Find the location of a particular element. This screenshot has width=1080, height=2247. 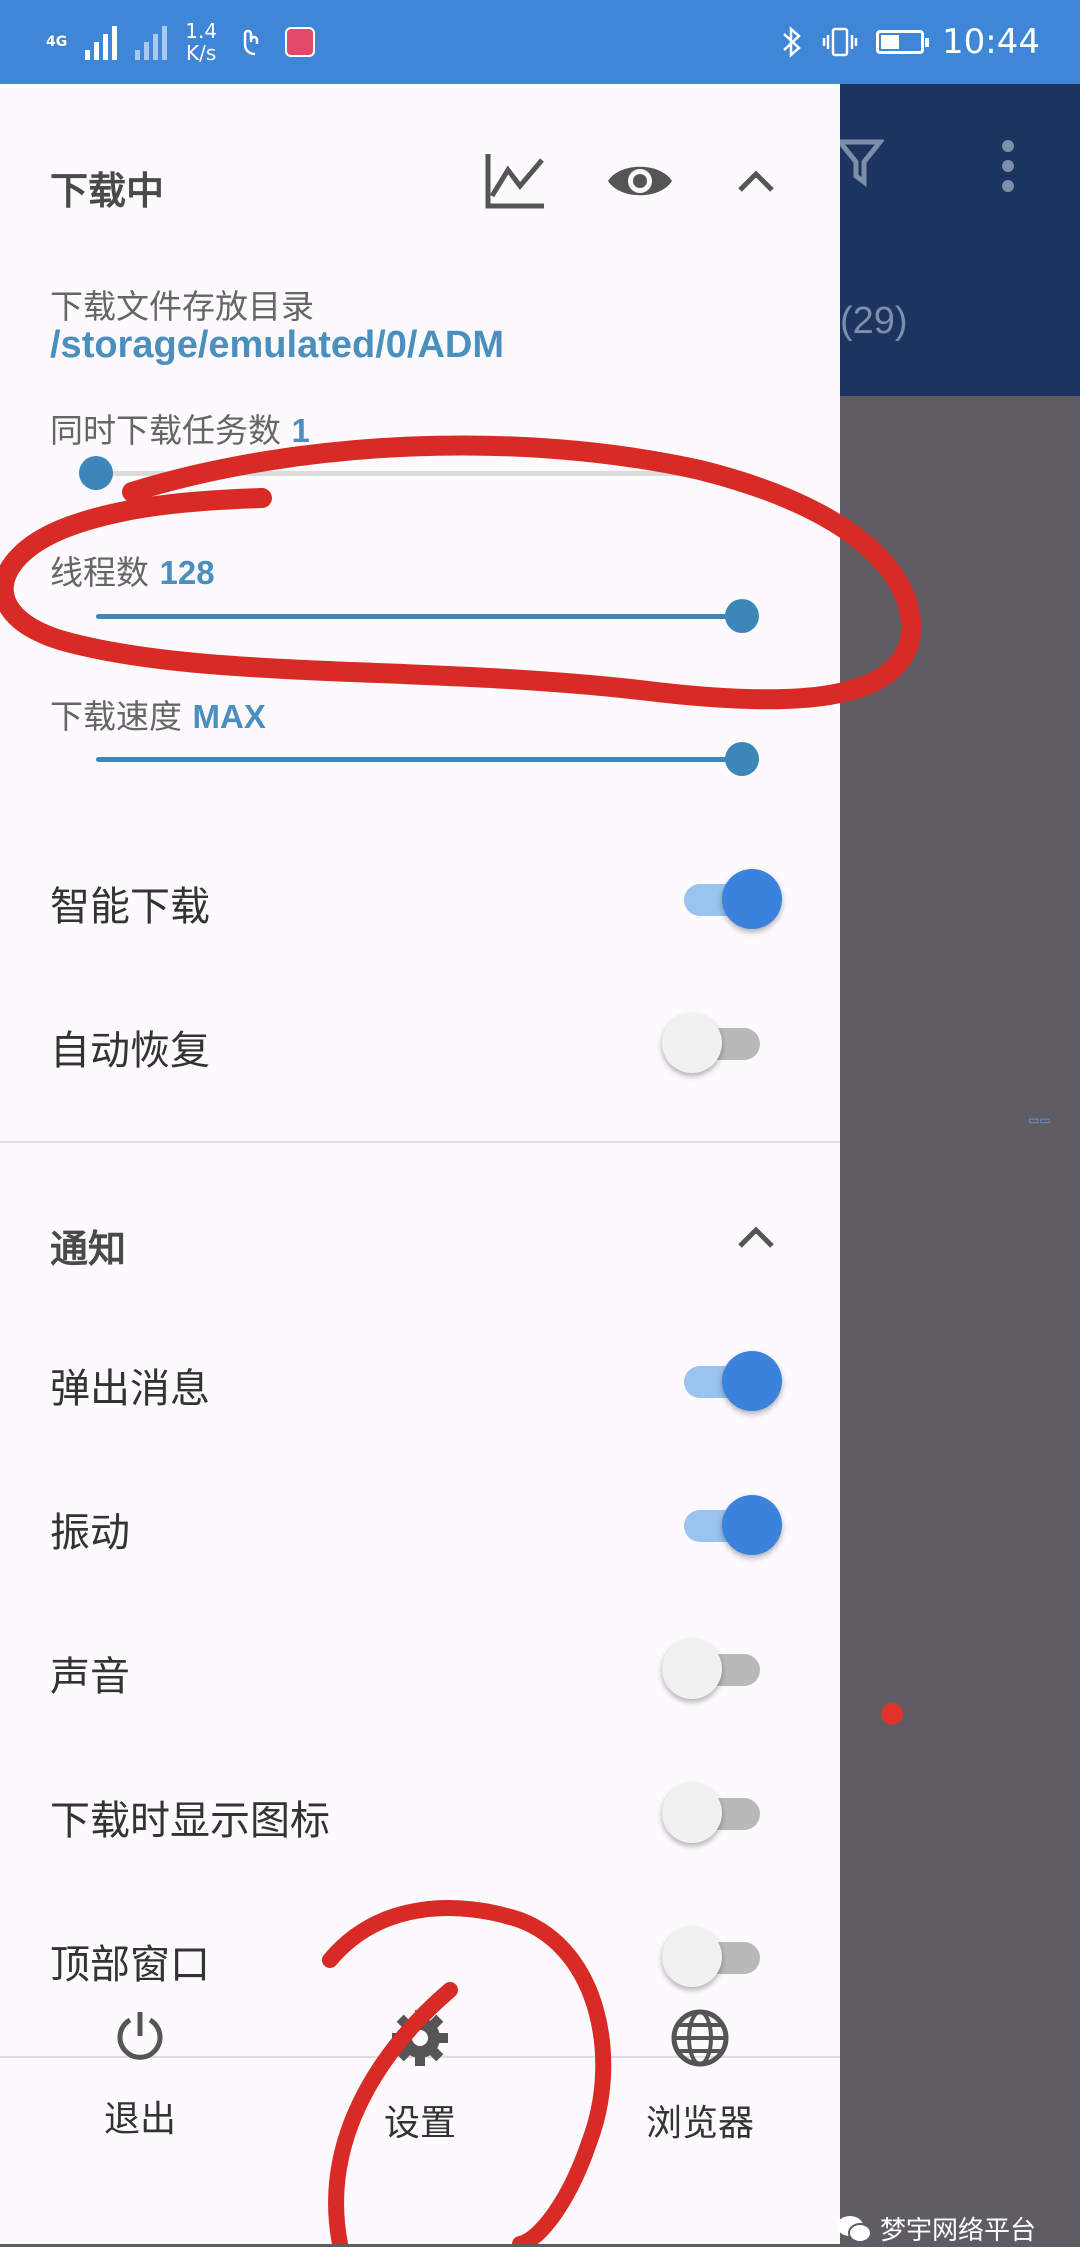

threads-slider is located at coordinates (427, 617).